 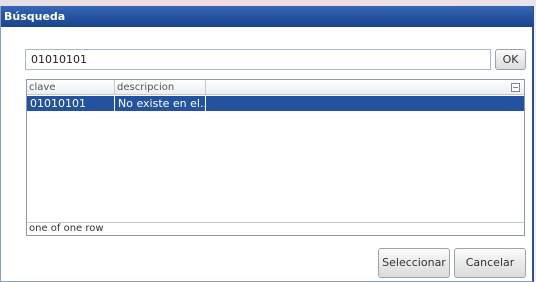 I want to click on ok-button: OK, so click(x=510, y=59).